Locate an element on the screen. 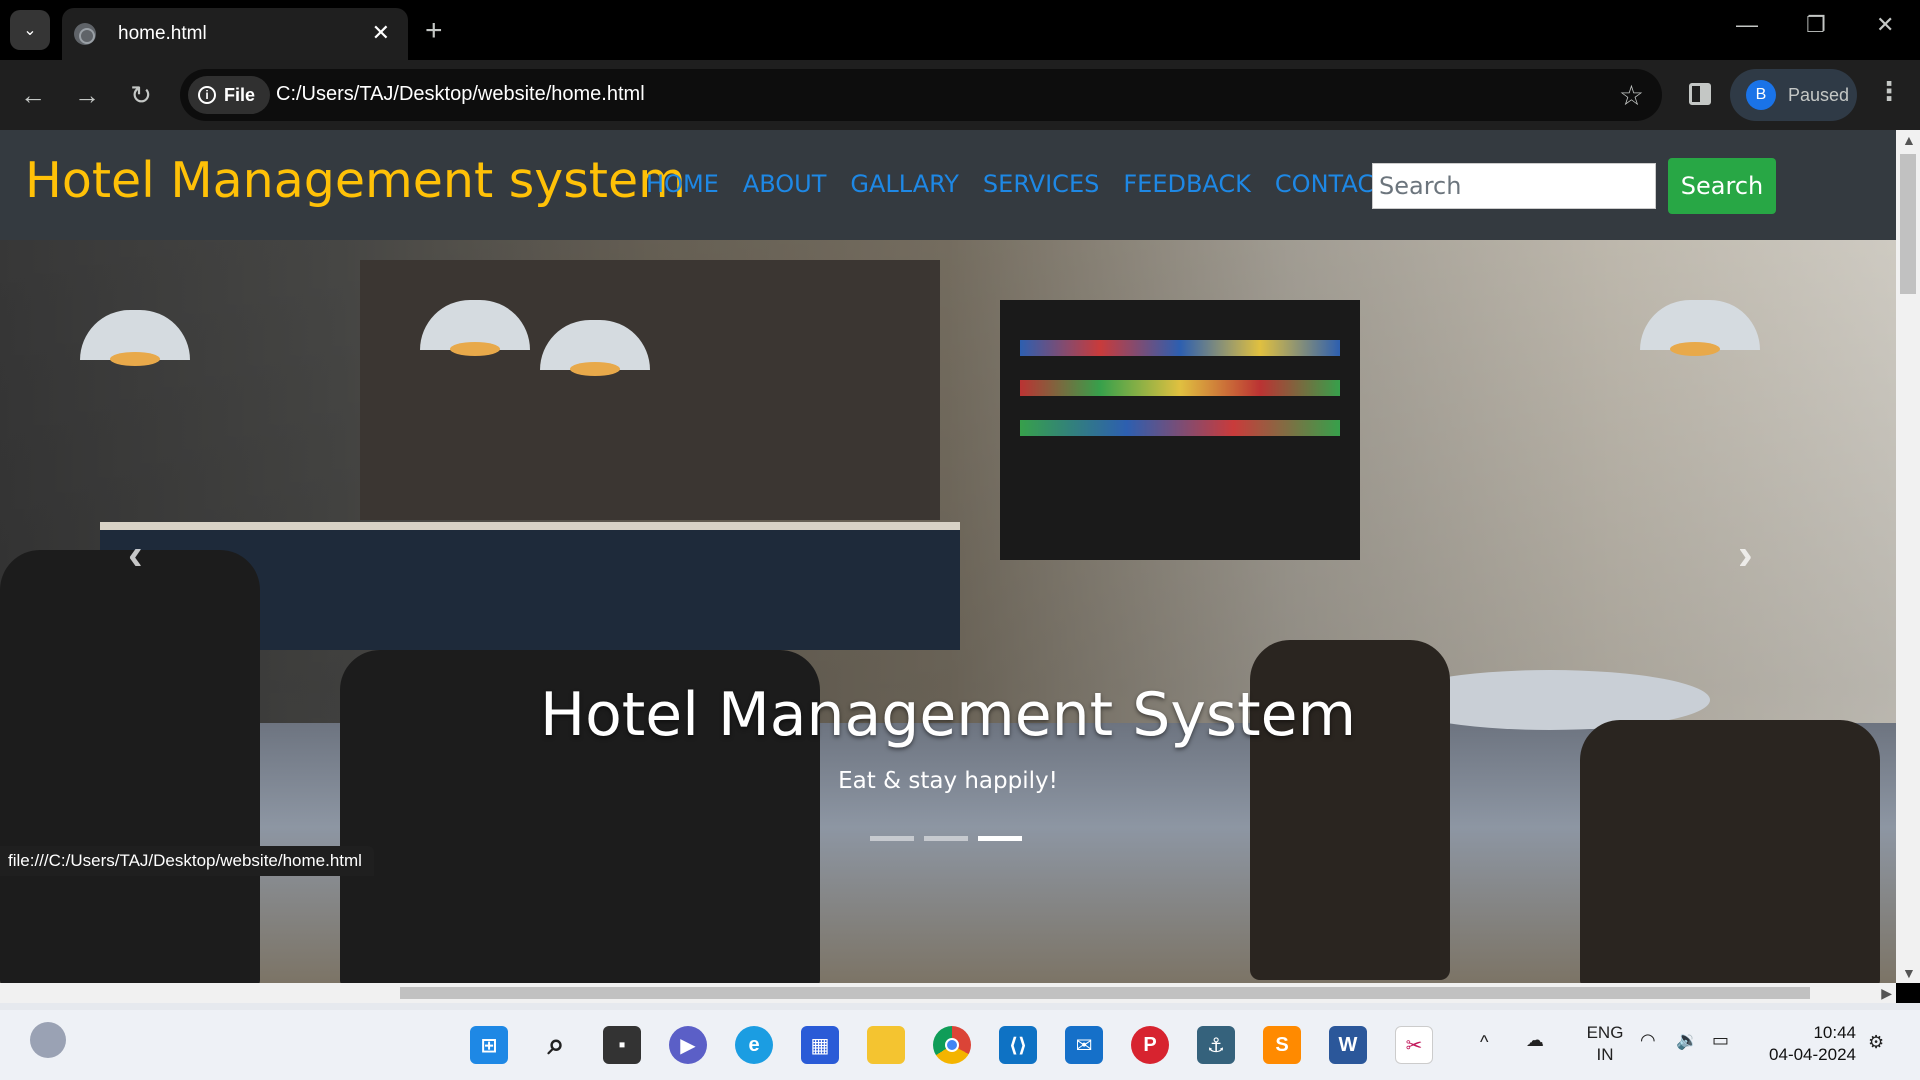 The width and height of the screenshot is (1920, 1080). profile-status: Paused is located at coordinates (1819, 94).